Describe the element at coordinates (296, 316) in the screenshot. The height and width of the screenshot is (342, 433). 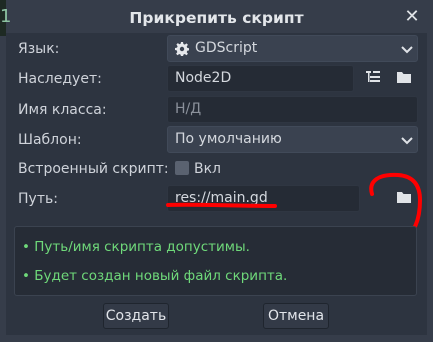
I see `cancel-button: Отмена` at that location.